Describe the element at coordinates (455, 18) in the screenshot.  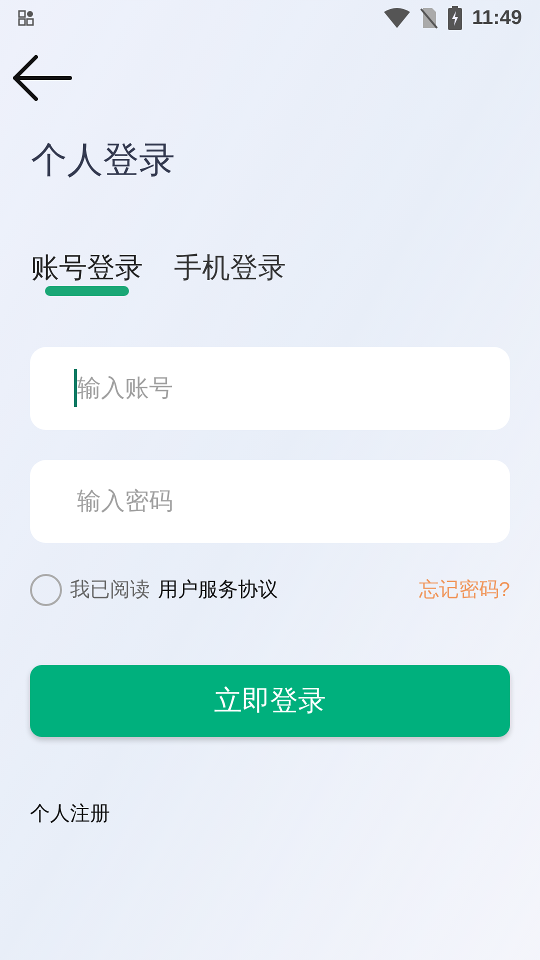
I see `battery-charging-icon` at that location.